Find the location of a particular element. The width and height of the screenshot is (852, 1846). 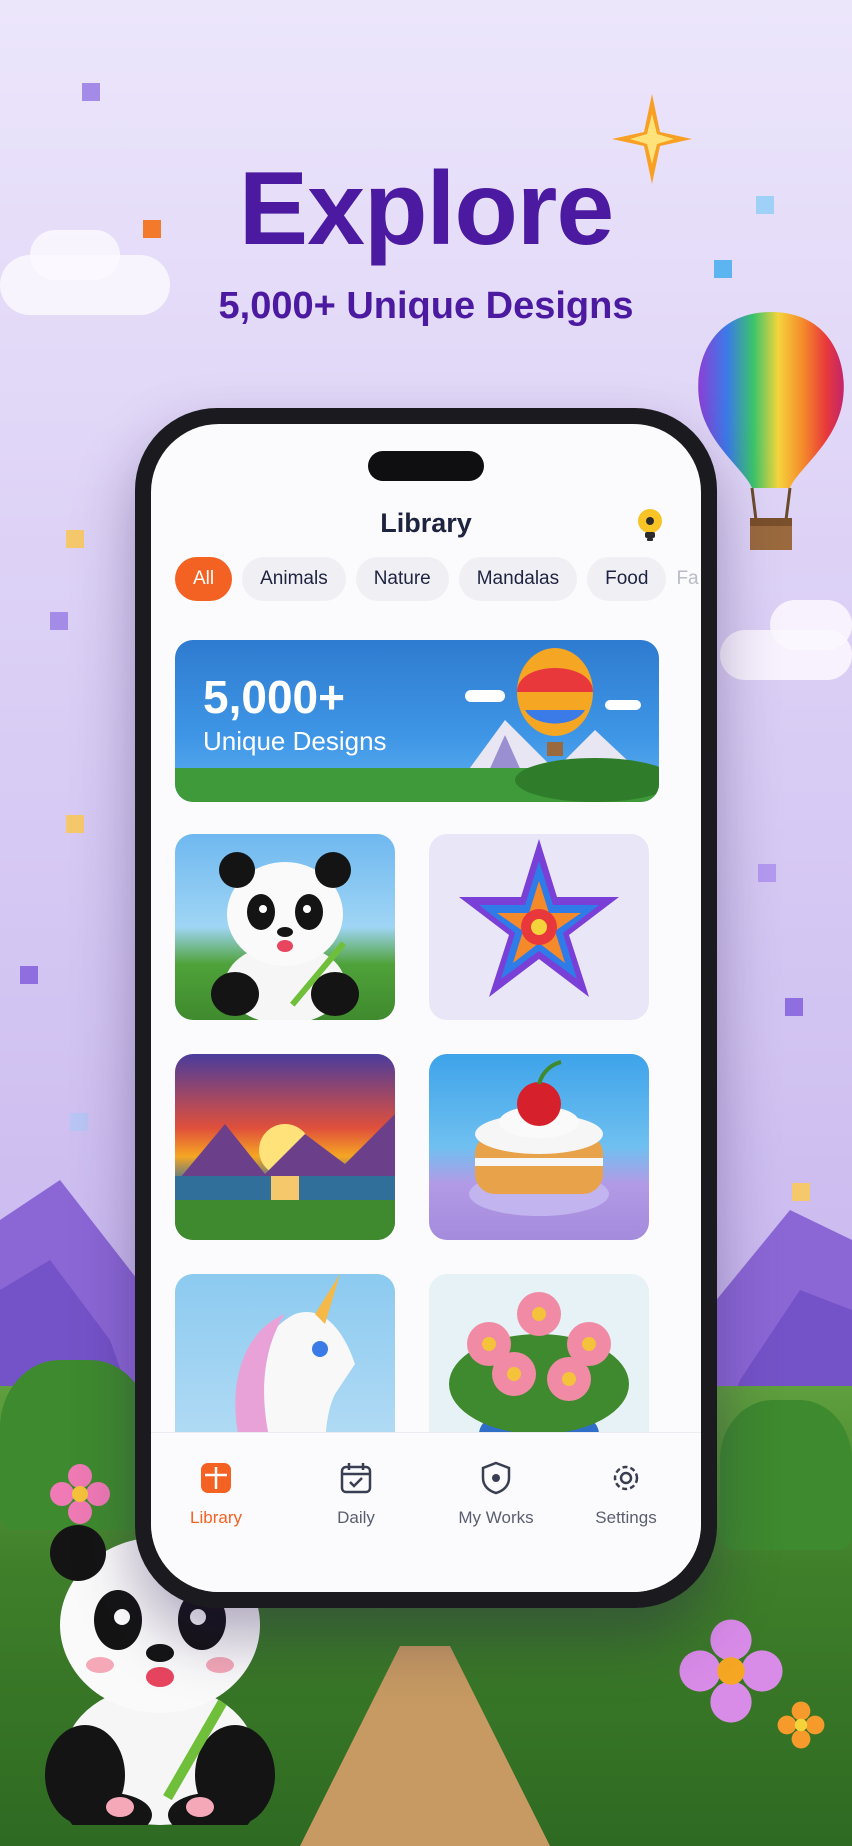

chip-mandalas: Mandalas is located at coordinates (518, 579).